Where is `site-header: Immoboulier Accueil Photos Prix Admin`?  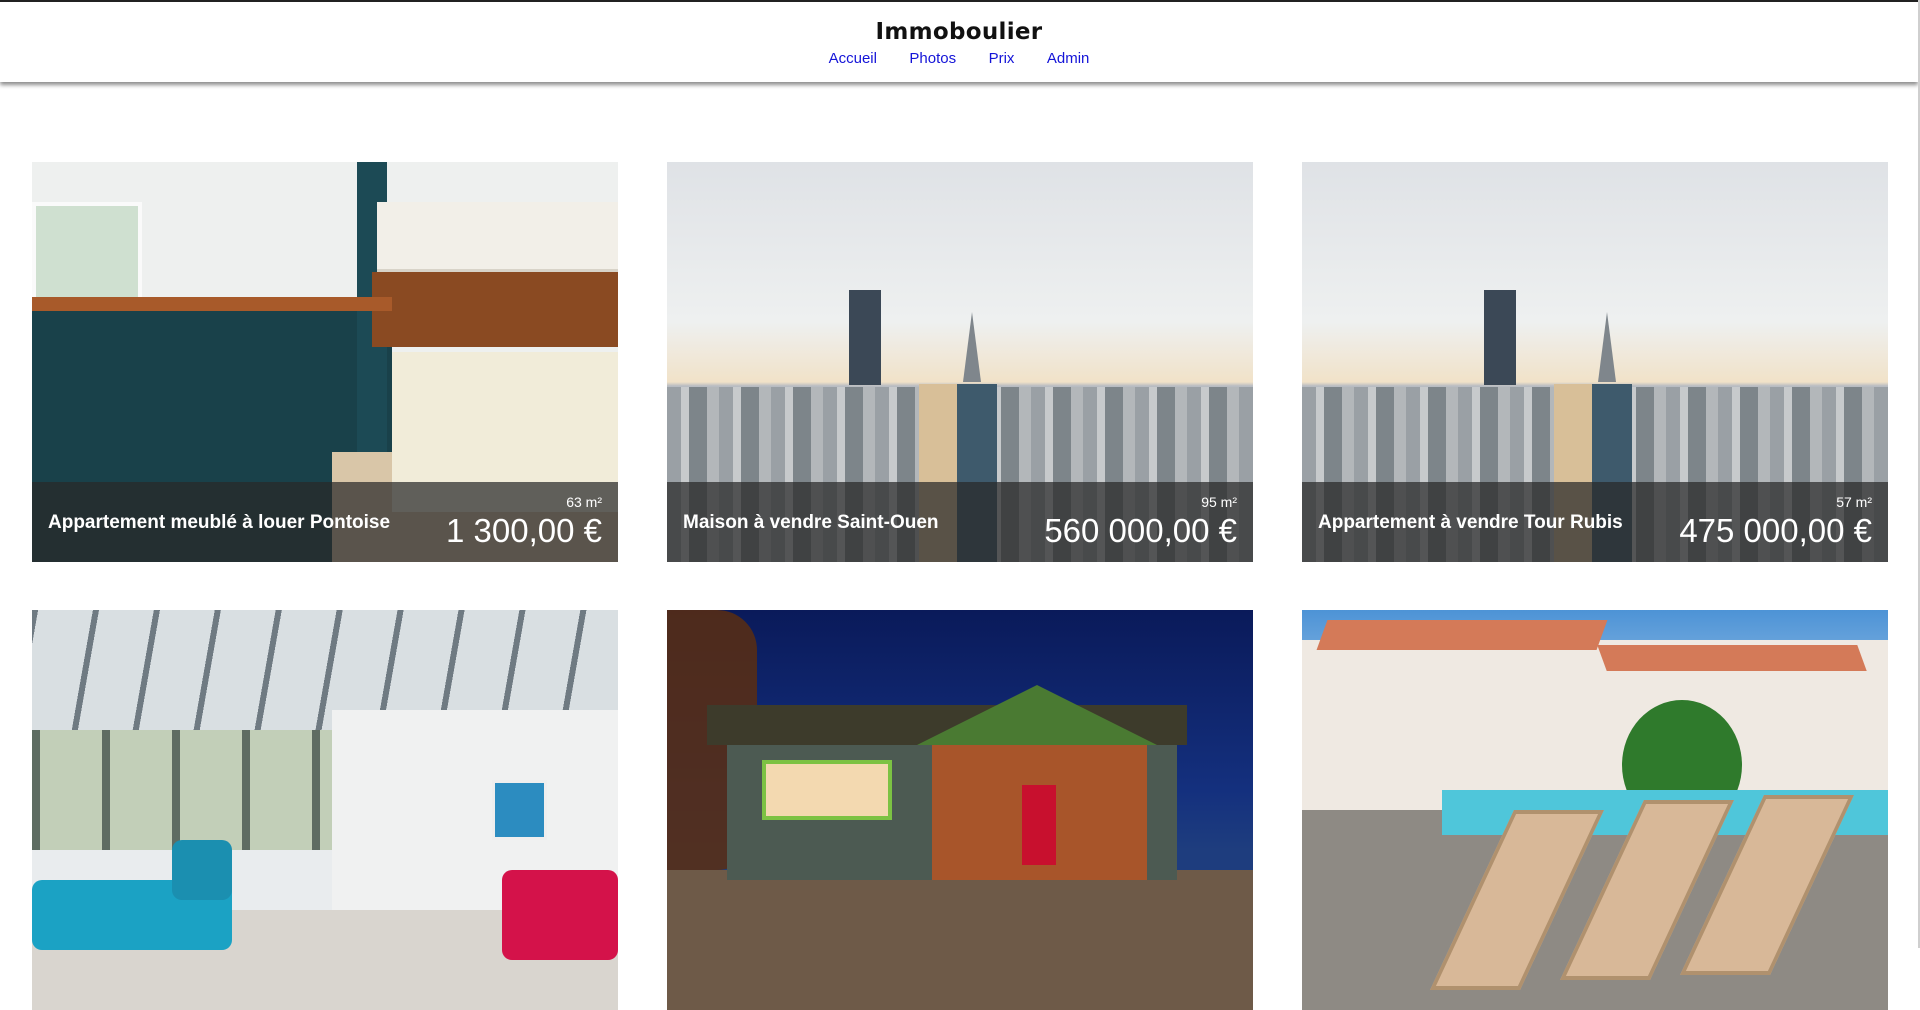 site-header: Immoboulier Accueil Photos Prix Admin is located at coordinates (959, 42).